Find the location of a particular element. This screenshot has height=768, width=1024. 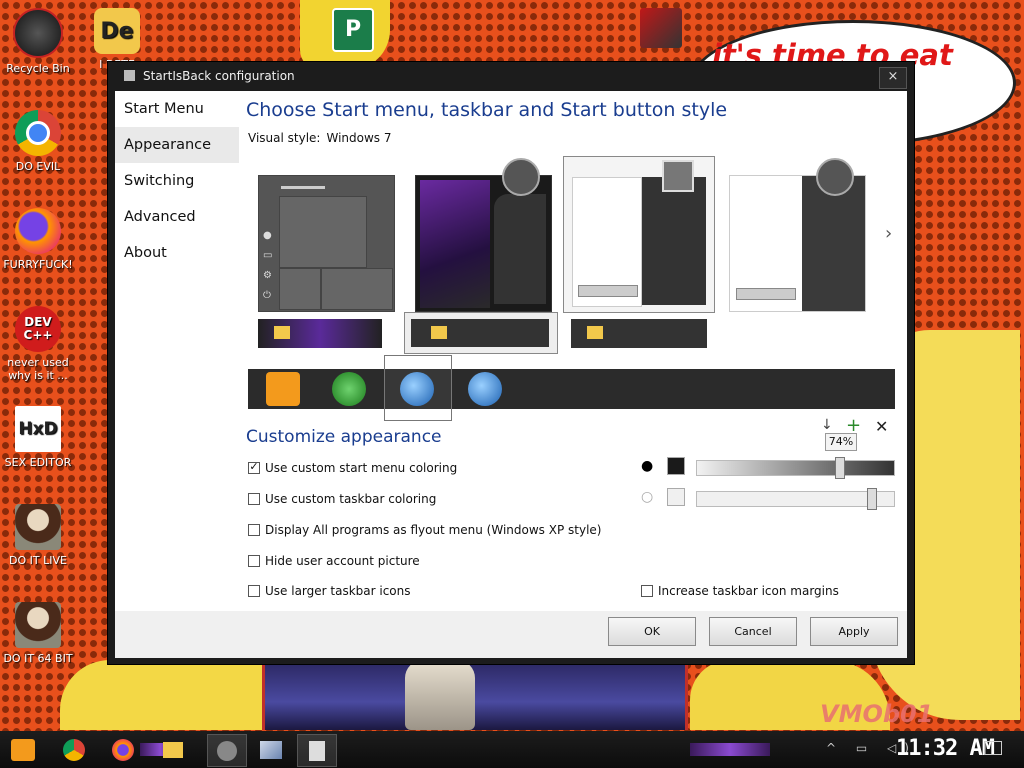

recycle-bin-icon is located at coordinates (38, 33).